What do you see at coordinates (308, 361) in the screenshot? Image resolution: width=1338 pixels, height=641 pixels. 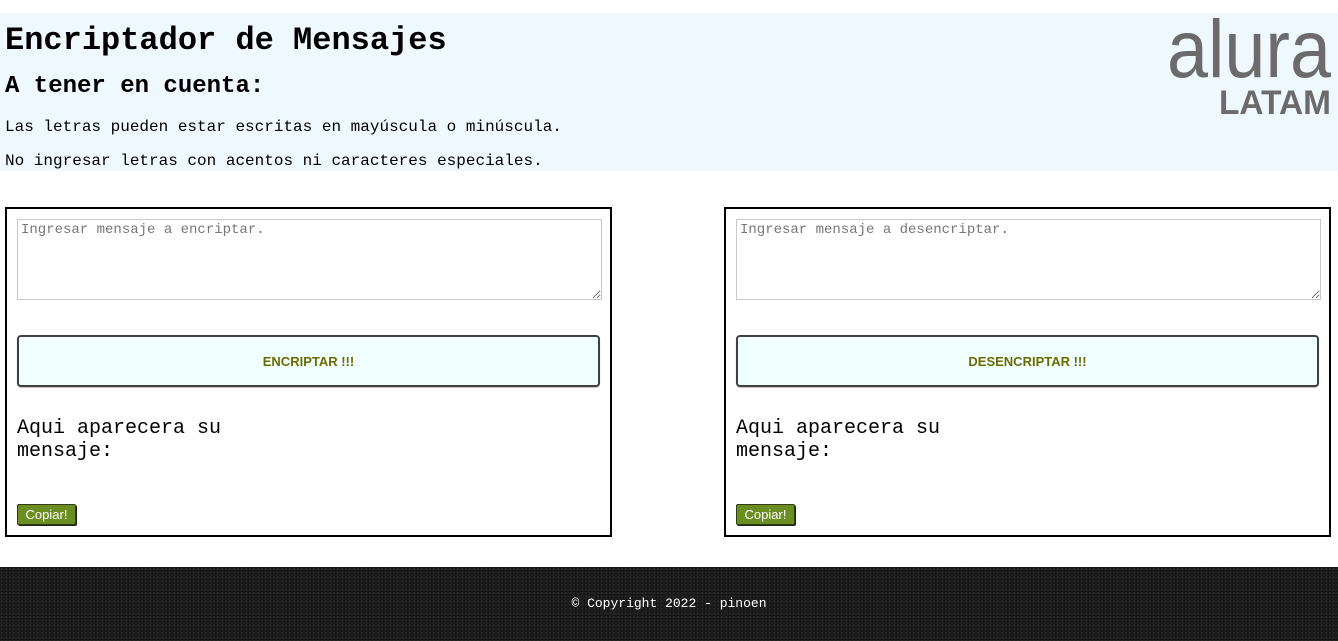 I see `encrypt-button: ENCRIPTAR !!!` at bounding box center [308, 361].